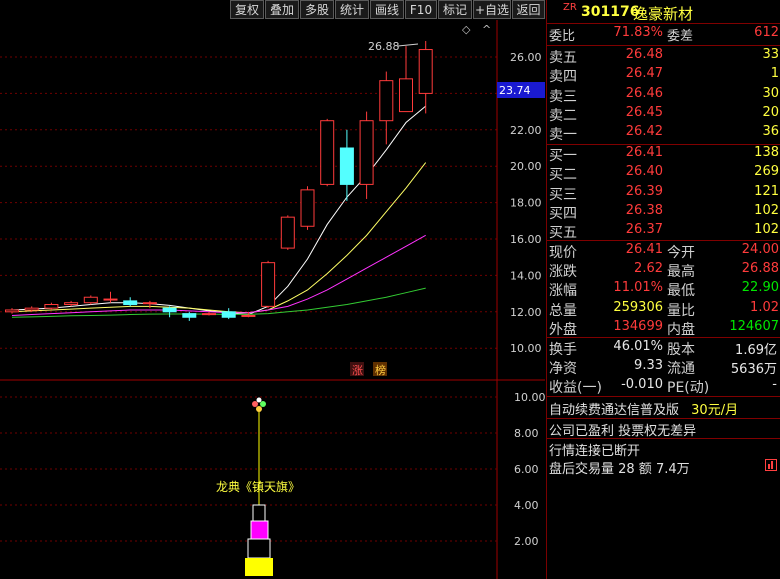 The width and height of the screenshot is (780, 579). Describe the element at coordinates (753, 369) in the screenshot. I see `fundamental-value: 5636万` at that location.